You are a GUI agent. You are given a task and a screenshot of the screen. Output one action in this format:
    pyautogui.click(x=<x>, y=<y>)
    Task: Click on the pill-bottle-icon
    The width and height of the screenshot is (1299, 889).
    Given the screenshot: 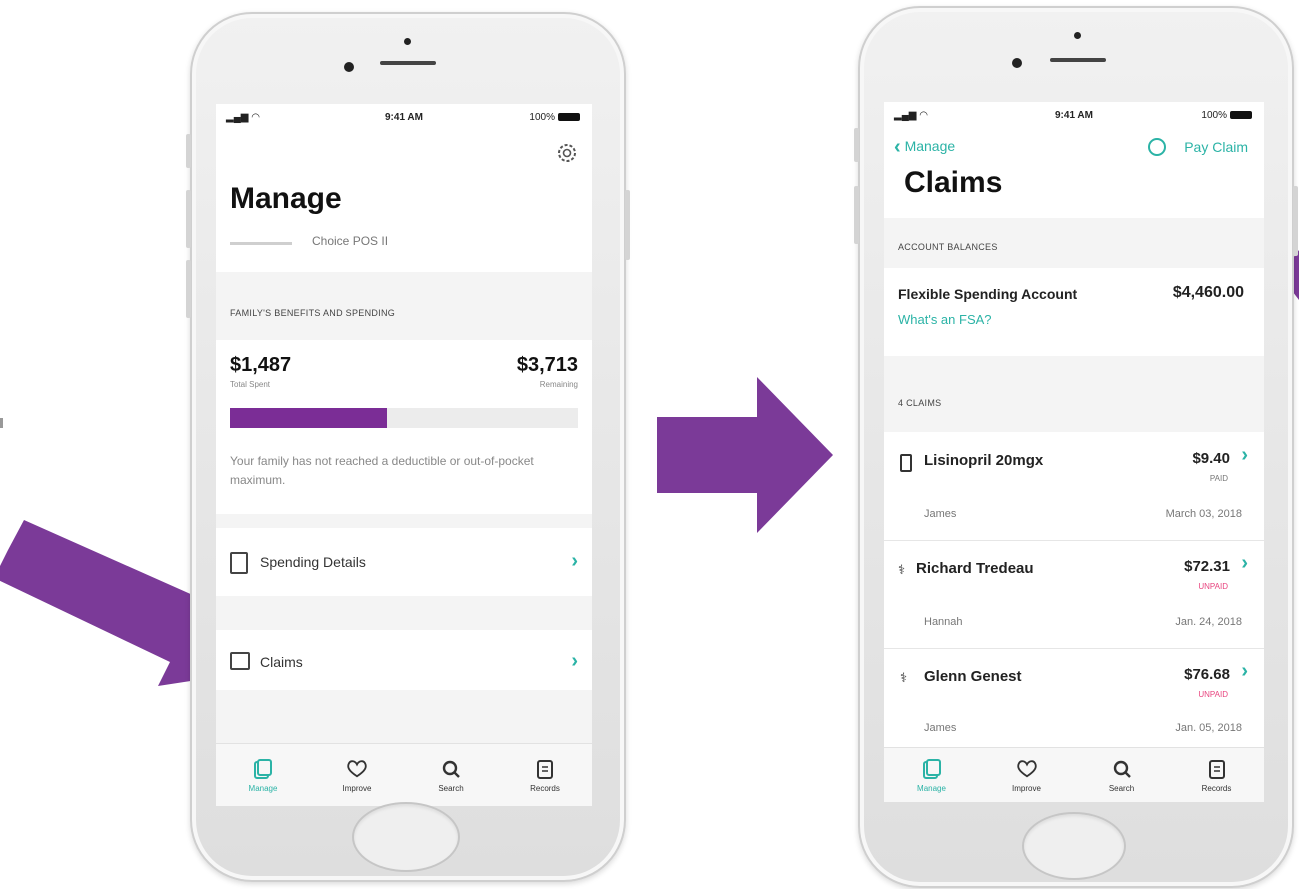 What is the action you would take?
    pyautogui.click(x=906, y=463)
    